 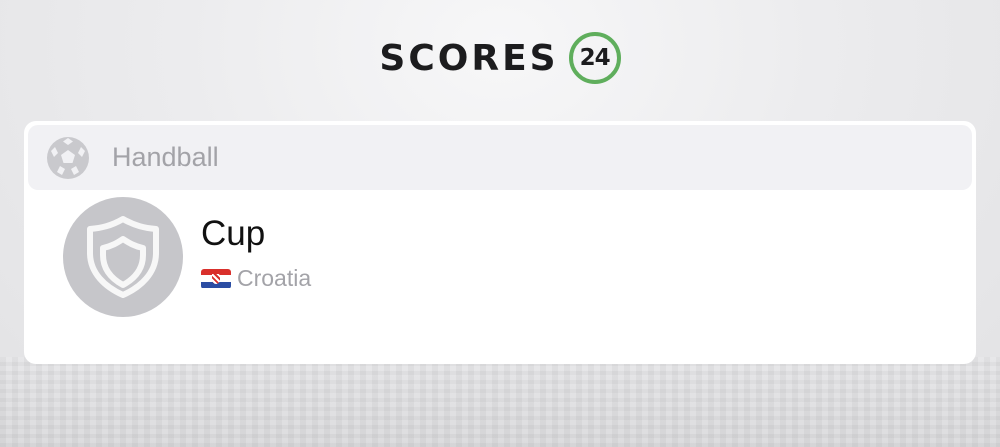 What do you see at coordinates (165, 157) in the screenshot?
I see `sport-label: Handball` at bounding box center [165, 157].